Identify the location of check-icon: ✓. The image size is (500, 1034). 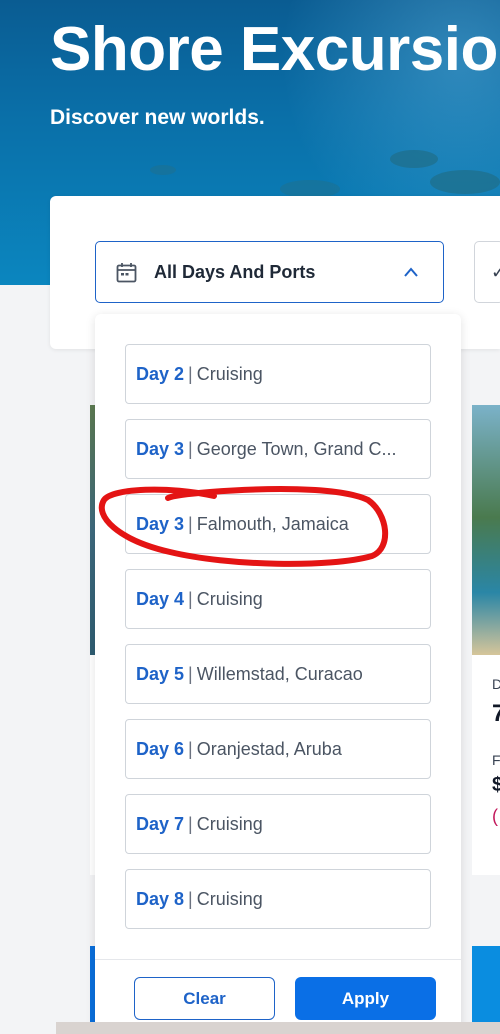
(495, 272).